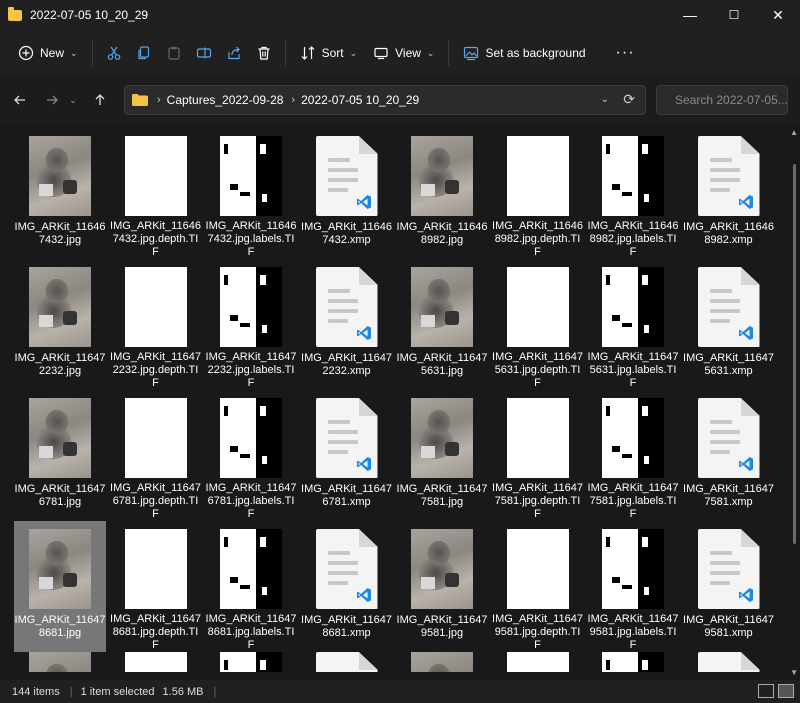  I want to click on back-button, so click(20, 100).